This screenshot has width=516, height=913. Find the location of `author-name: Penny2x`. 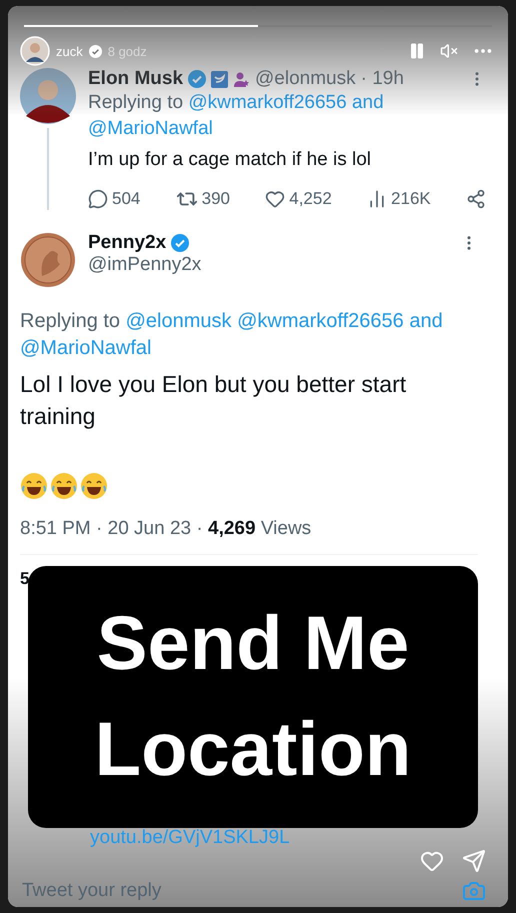

author-name: Penny2x is located at coordinates (127, 243).